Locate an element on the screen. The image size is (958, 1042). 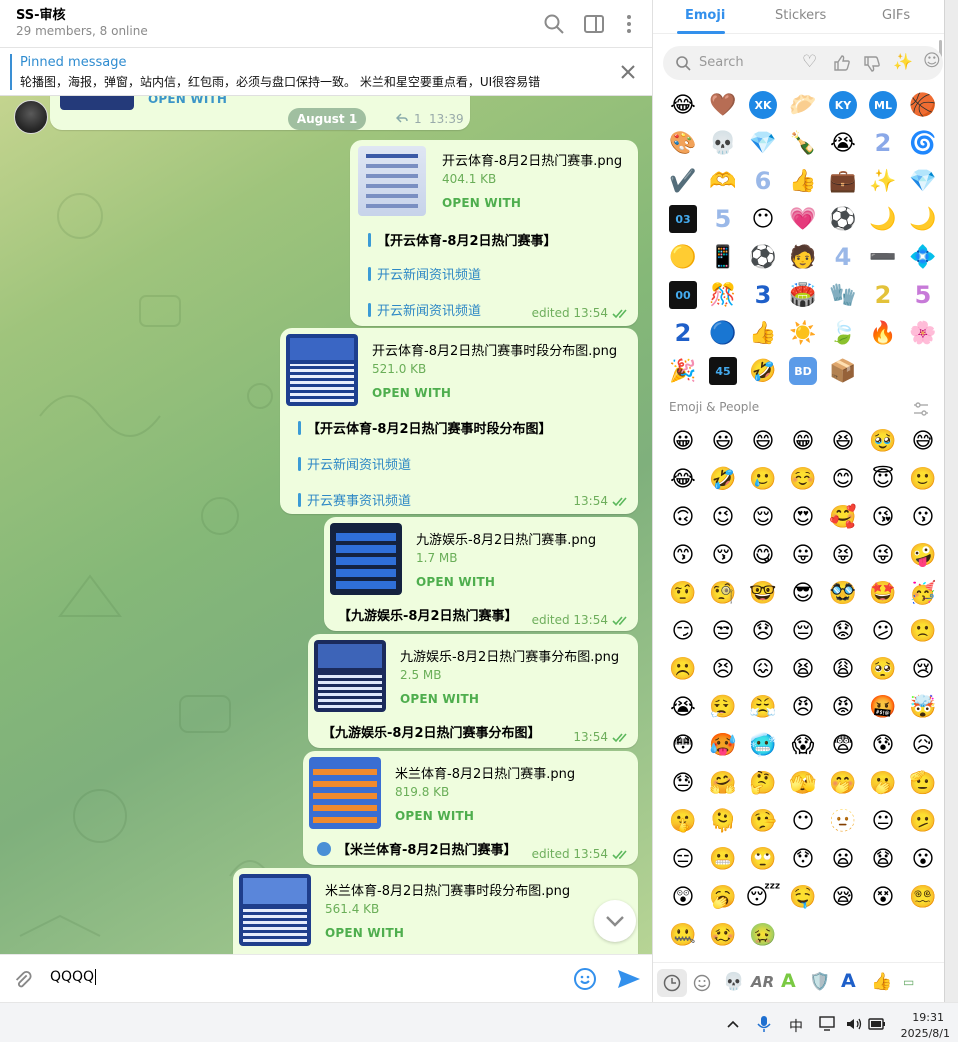
emoji-item: 🫣 is located at coordinates (803, 783).